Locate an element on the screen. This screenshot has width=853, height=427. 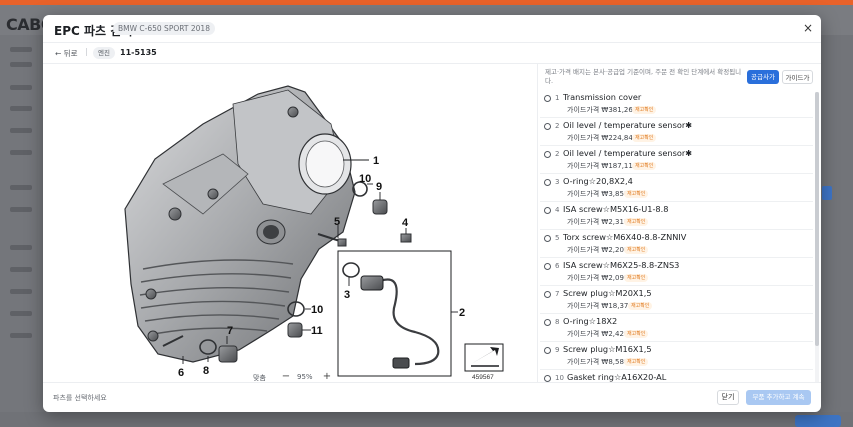
list-item: 3 O-ring☆20,8X2,4 가이드가격 ₩3,850 재고확인 is located at coordinates (676, 188).